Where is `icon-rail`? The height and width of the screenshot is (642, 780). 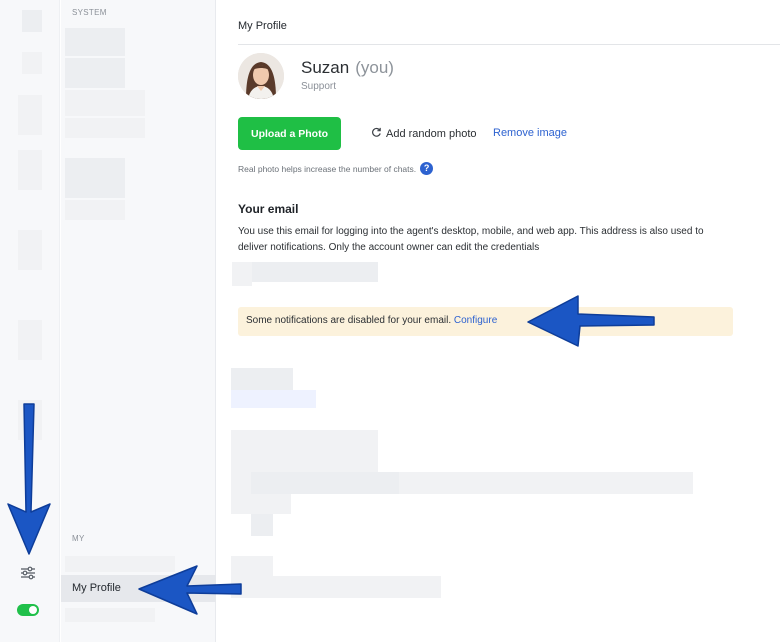 icon-rail is located at coordinates (30, 321).